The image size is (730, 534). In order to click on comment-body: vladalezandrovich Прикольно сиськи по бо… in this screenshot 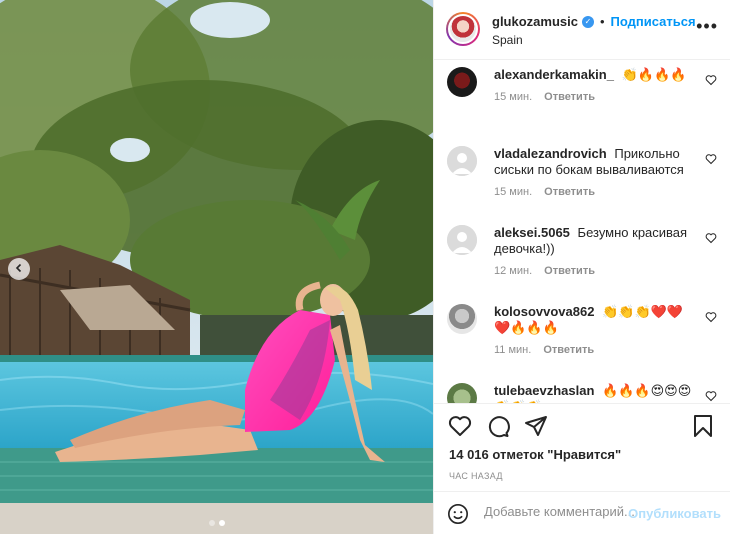, I will do `click(595, 162)`.